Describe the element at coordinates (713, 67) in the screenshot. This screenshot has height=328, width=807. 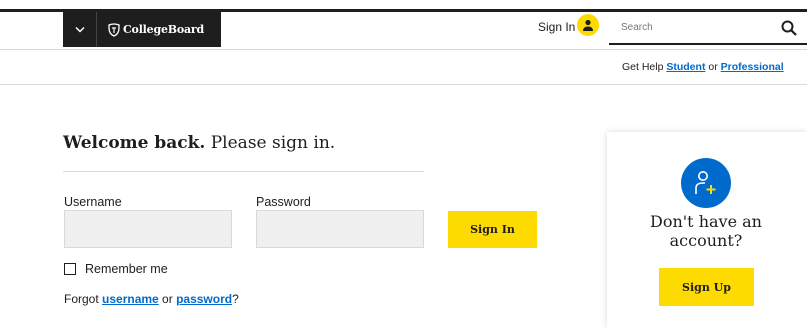
I see `help-or: or` at that location.